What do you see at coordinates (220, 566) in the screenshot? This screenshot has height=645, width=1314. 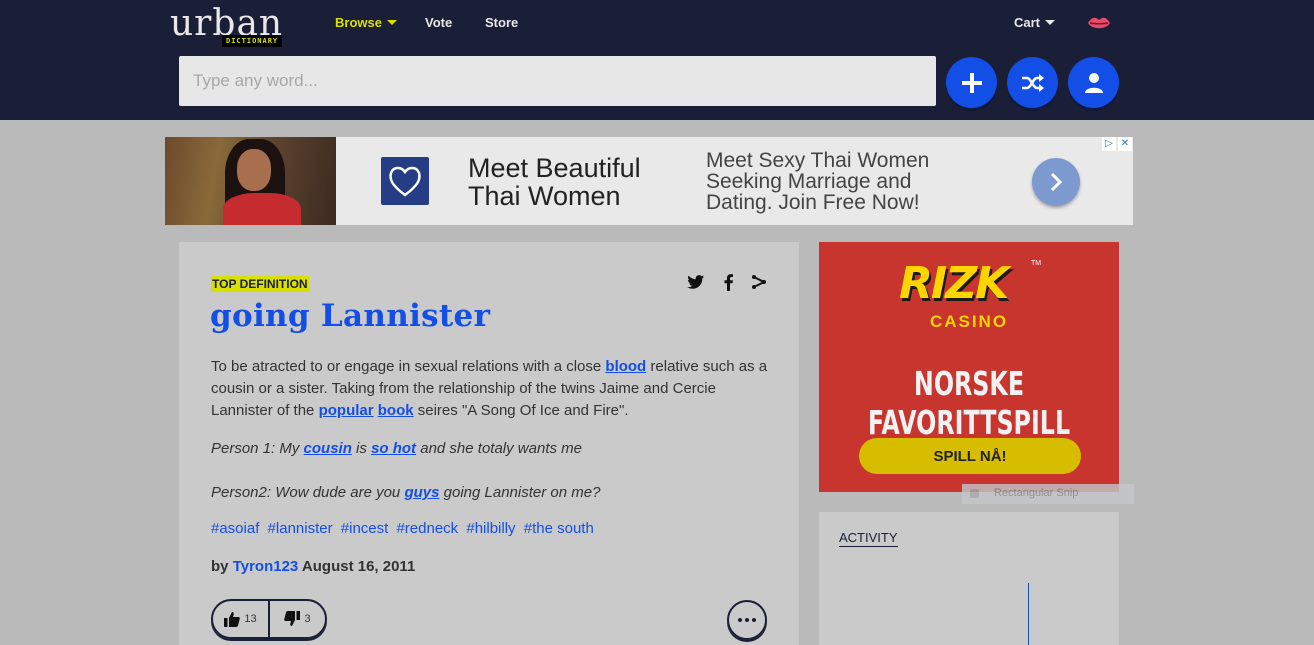 I see `byline-by: by` at bounding box center [220, 566].